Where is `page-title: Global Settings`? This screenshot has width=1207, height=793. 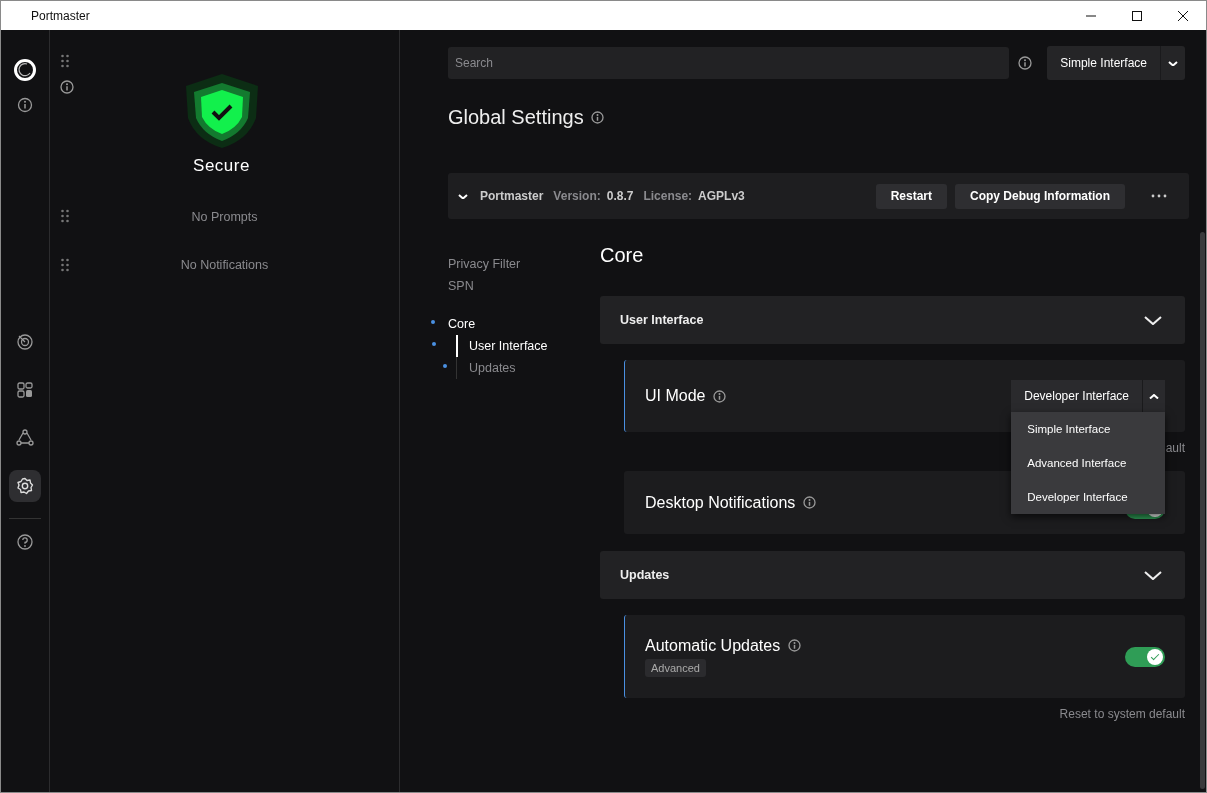 page-title: Global Settings is located at coordinates (516, 117).